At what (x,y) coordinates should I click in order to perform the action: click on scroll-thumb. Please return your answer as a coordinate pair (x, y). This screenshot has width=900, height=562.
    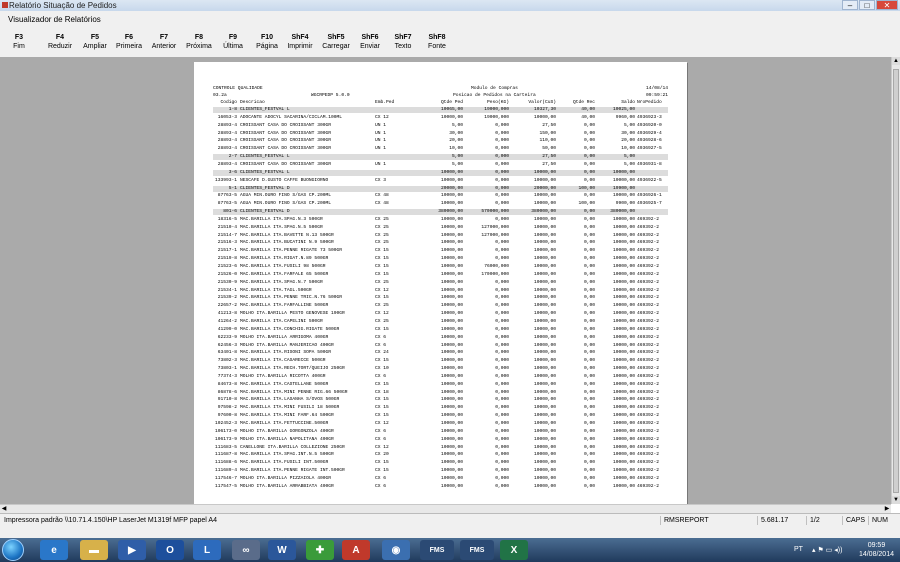
    Looking at the image, I should click on (896, 281).